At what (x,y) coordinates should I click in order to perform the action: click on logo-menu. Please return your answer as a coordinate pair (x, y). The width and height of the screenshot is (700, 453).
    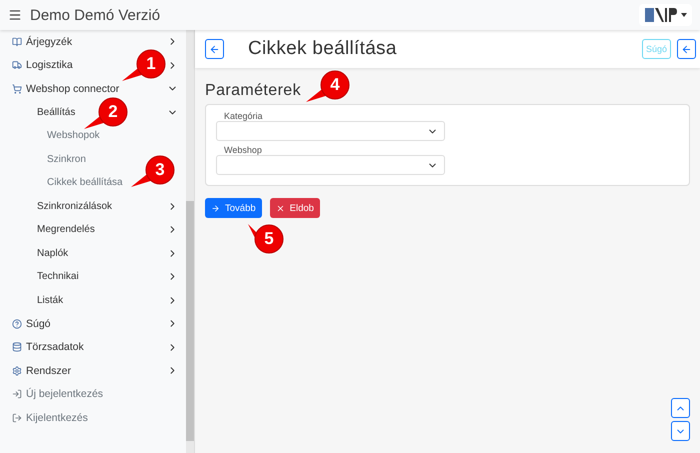
    Looking at the image, I should click on (665, 15).